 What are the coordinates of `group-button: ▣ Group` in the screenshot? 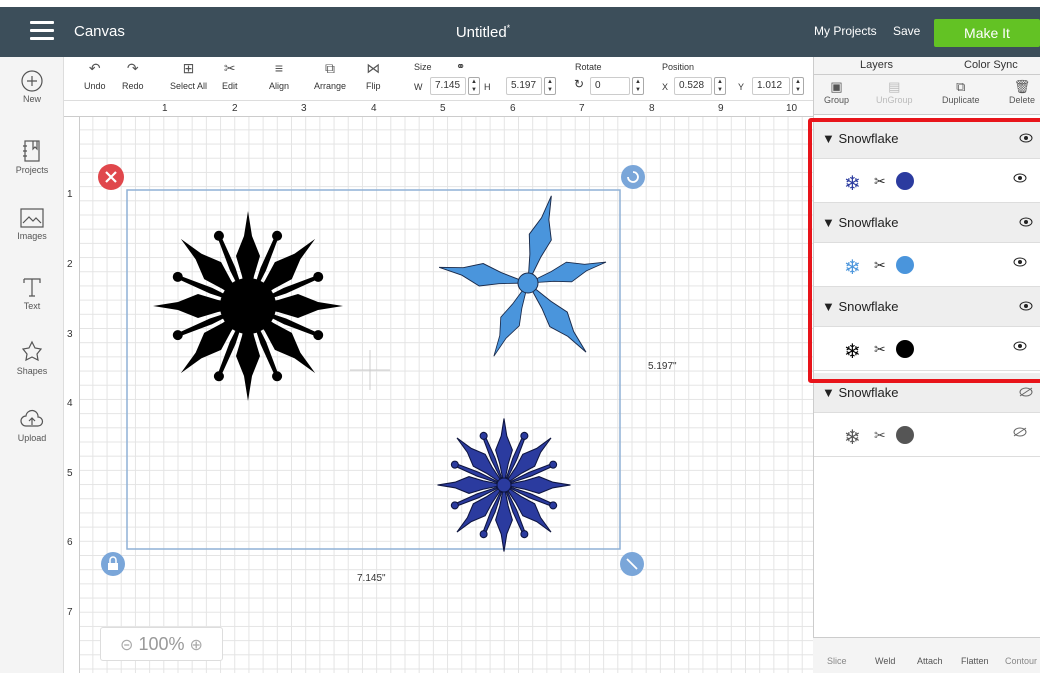 It's located at (836, 92).